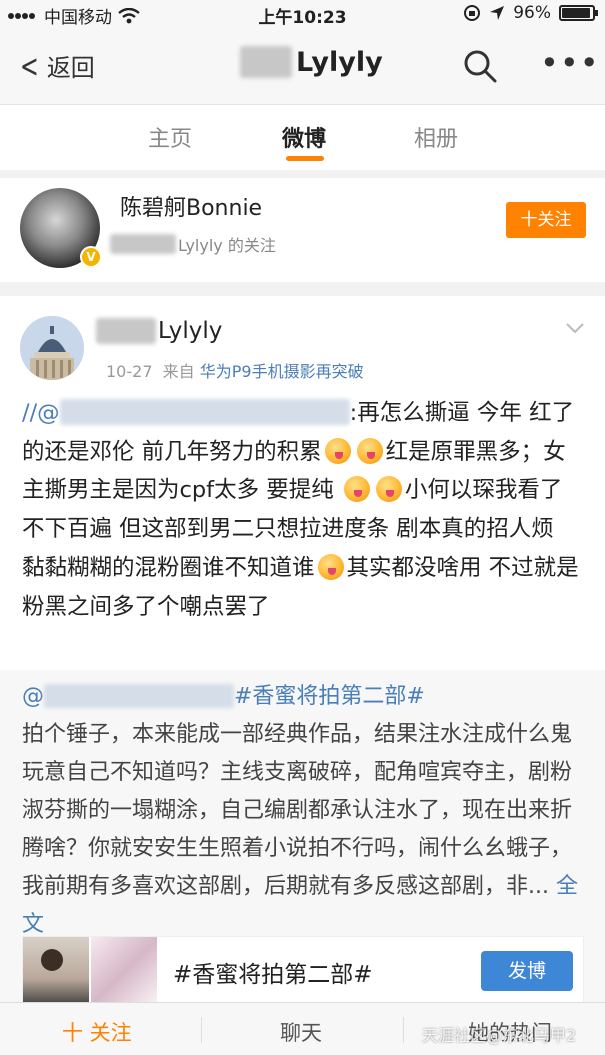  I want to click on watermark: 天涯社区@东北马甲2, so click(499, 1035).